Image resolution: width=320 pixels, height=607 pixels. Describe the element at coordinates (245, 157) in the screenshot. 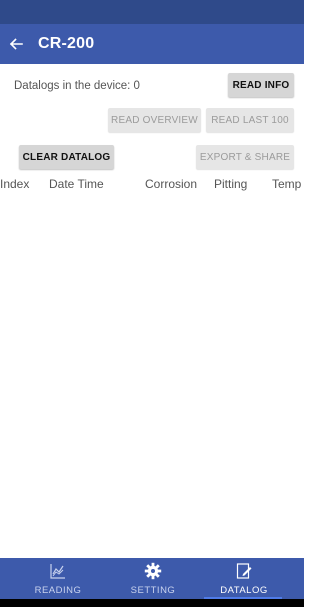

I see `export-share-button: EXPORT & SHARE` at that location.